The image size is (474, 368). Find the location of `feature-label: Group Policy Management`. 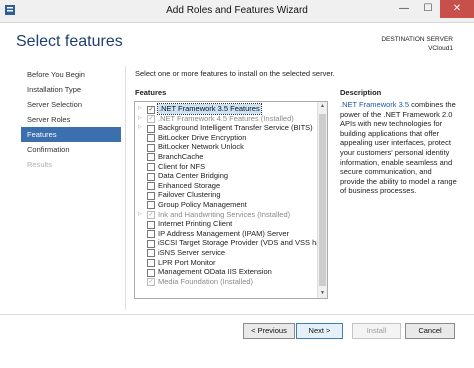

feature-label: Group Policy Management is located at coordinates (202, 204).